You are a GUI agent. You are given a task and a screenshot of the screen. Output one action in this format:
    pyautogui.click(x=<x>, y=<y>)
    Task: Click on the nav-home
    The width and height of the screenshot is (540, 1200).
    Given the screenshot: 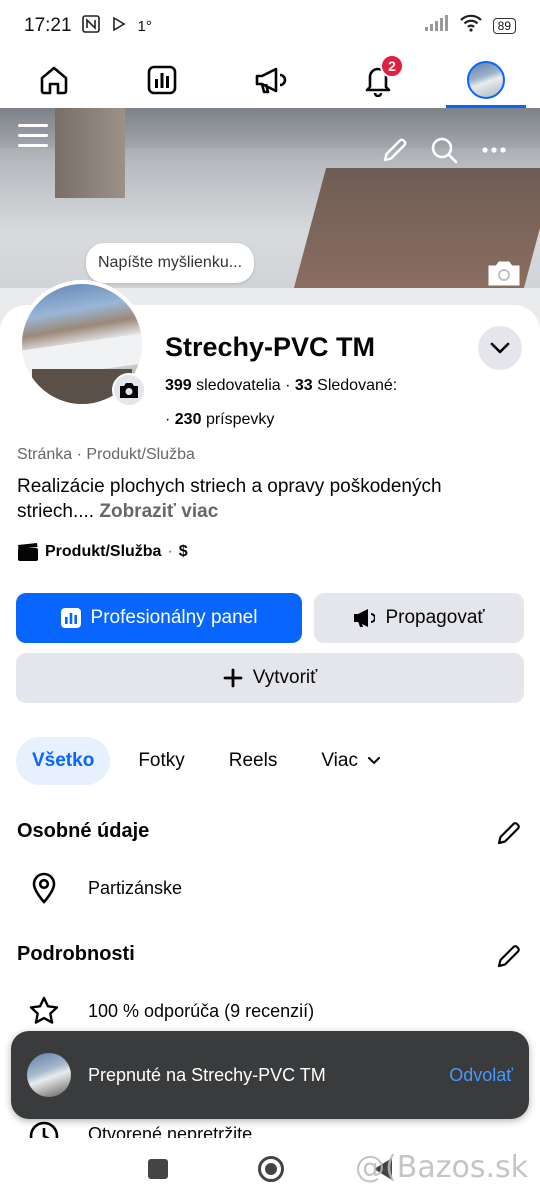 What is the action you would take?
    pyautogui.click(x=54, y=80)
    